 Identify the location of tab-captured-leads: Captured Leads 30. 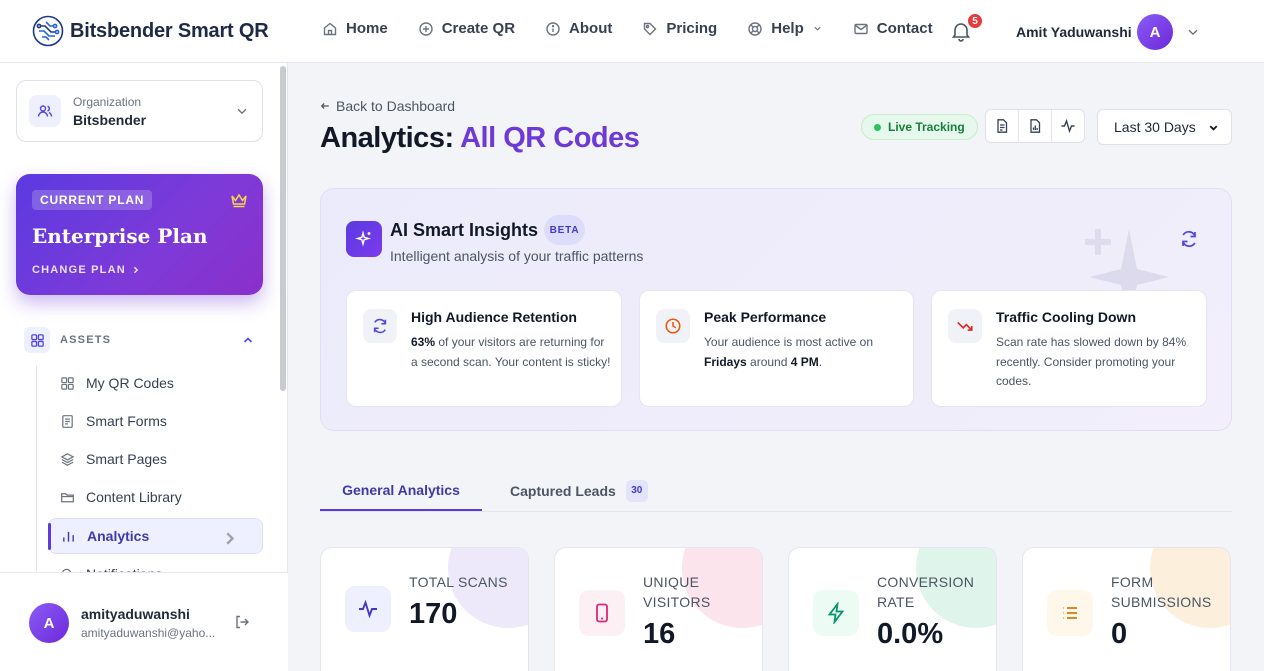
(579, 490).